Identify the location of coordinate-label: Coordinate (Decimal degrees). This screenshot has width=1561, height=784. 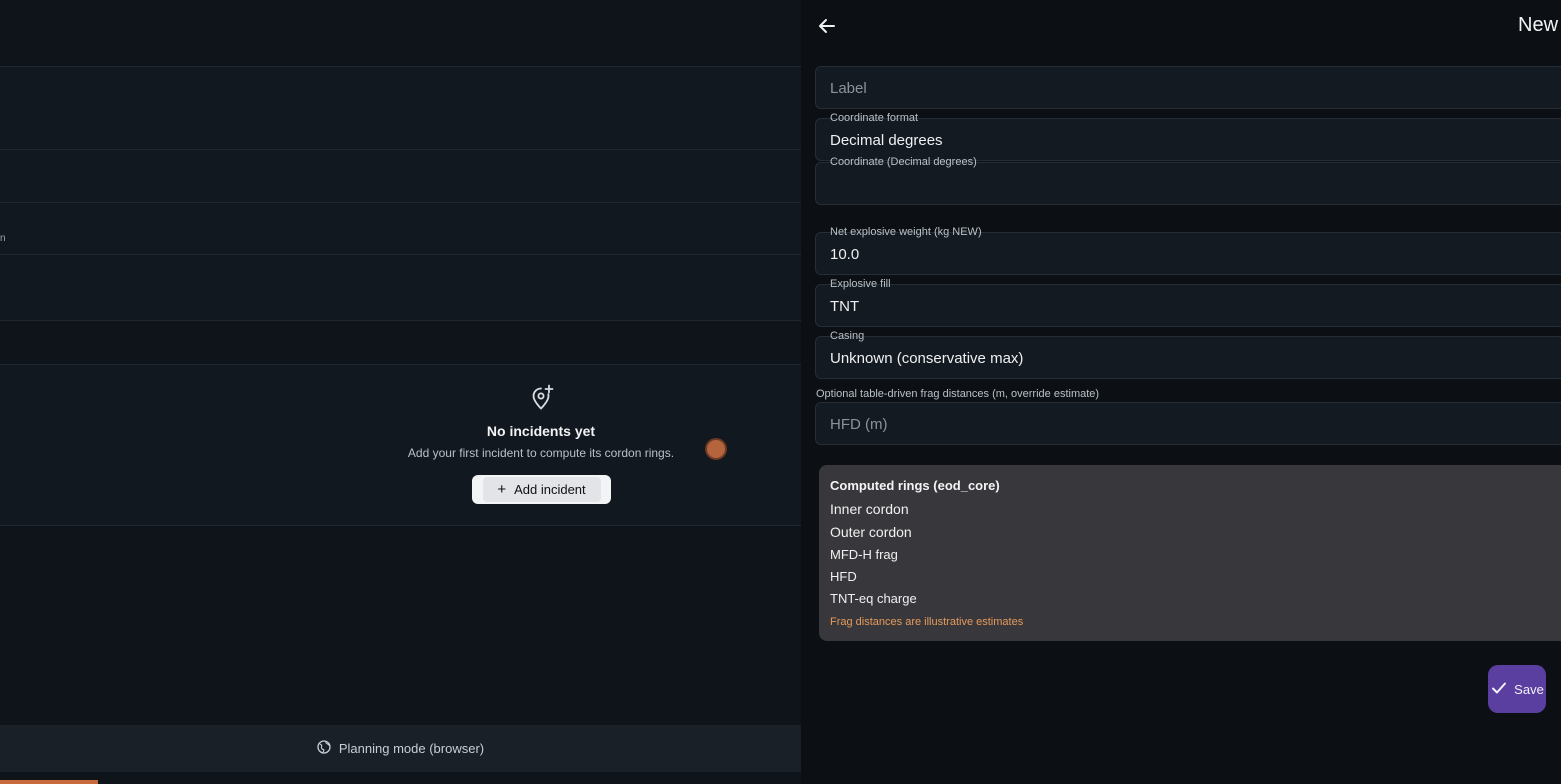
(903, 162).